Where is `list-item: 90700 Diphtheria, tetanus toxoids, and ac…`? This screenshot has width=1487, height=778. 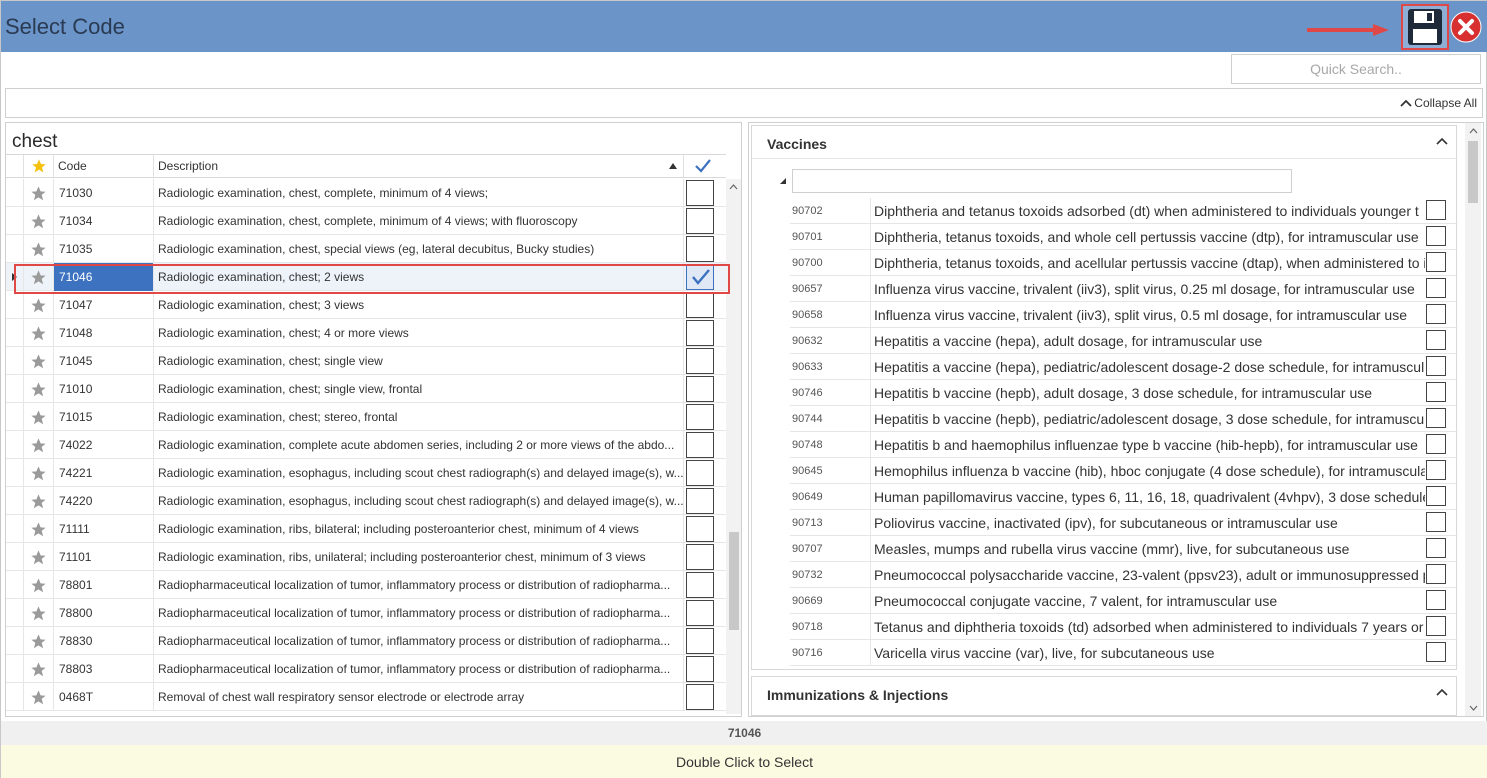 list-item: 90700 Diphtheria, tetanus toxoids, and ac… is located at coordinates (1124, 263).